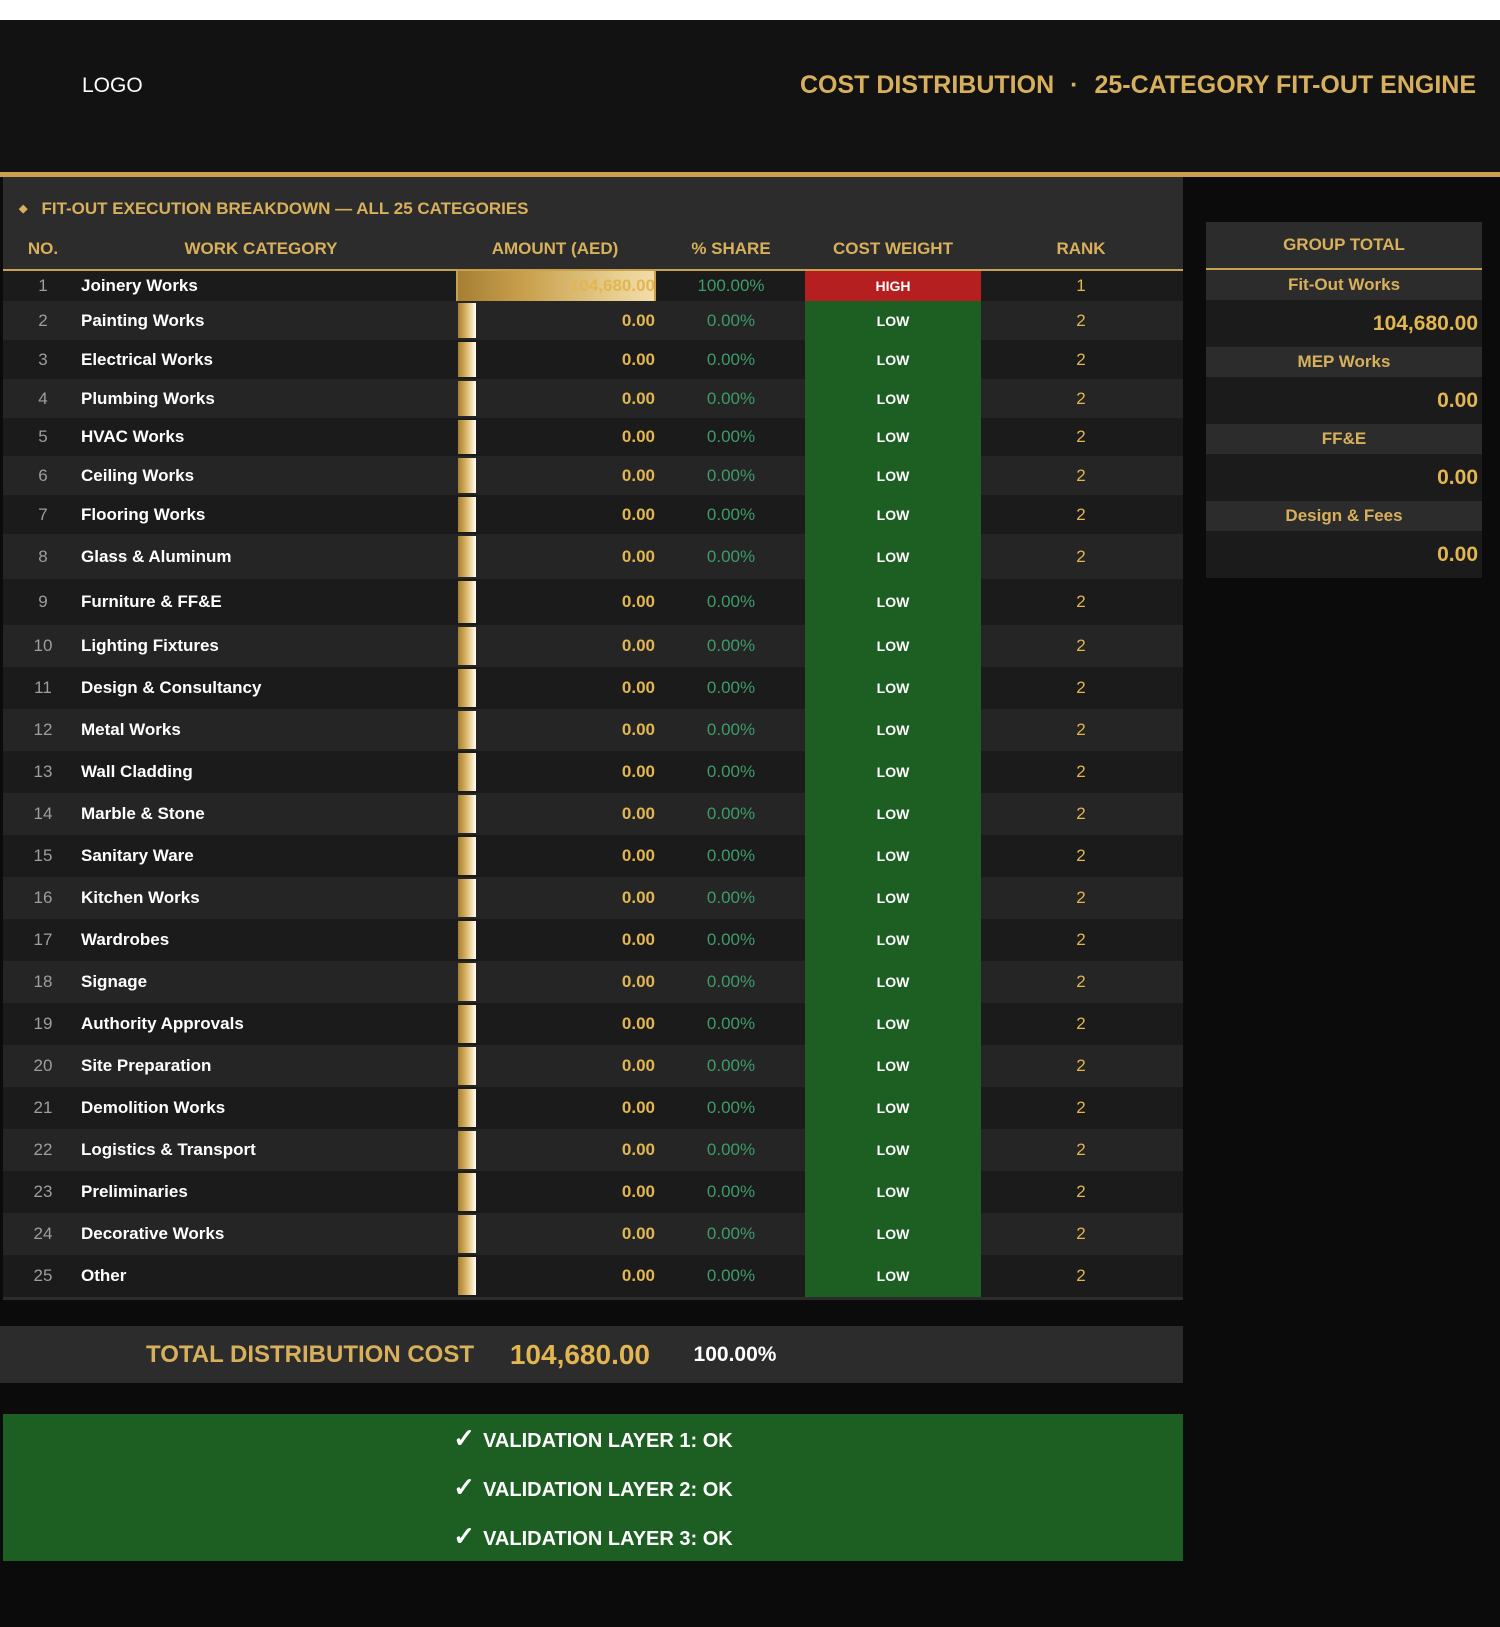  Describe the element at coordinates (1344, 477) in the screenshot. I see `group-value-ffe: 0.00` at that location.